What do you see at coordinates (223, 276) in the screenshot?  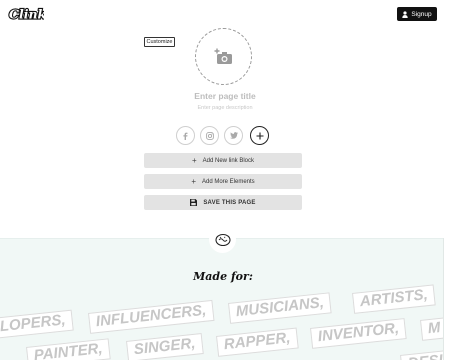 I see `made-for-heading: Made for:` at bounding box center [223, 276].